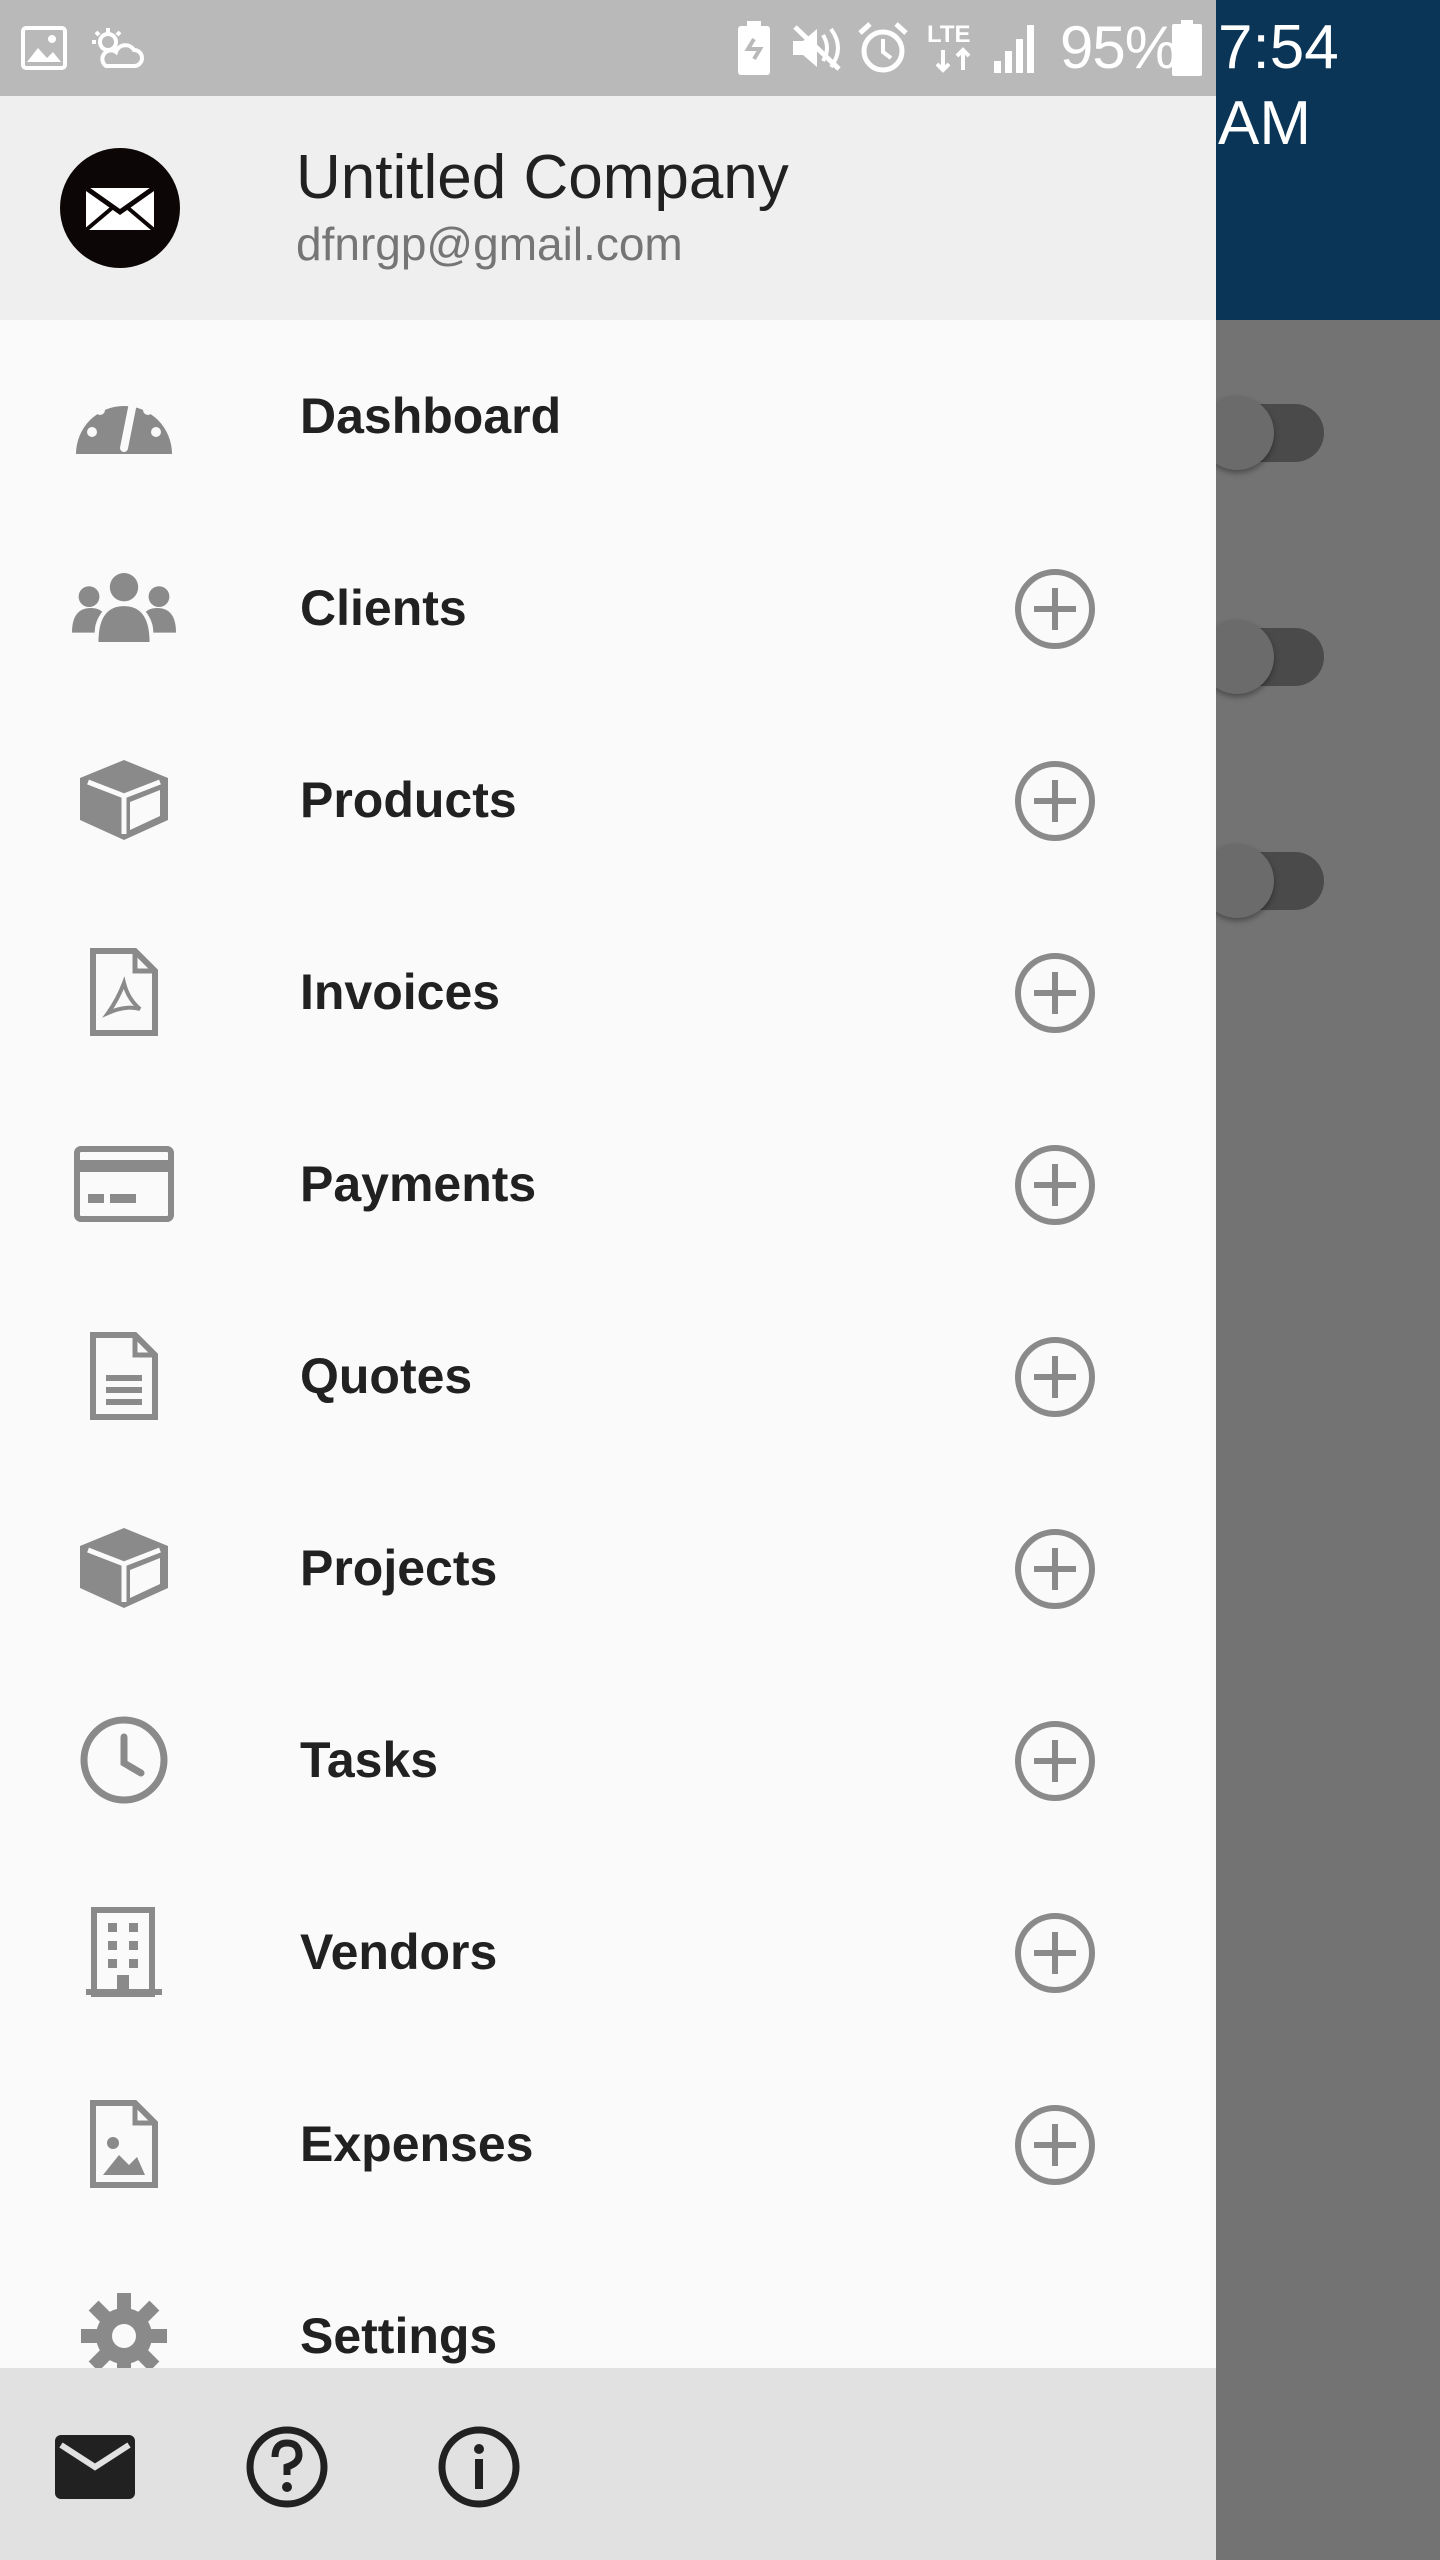 The image size is (1440, 2560). I want to click on menu-item-label: Dashboard, so click(431, 416).